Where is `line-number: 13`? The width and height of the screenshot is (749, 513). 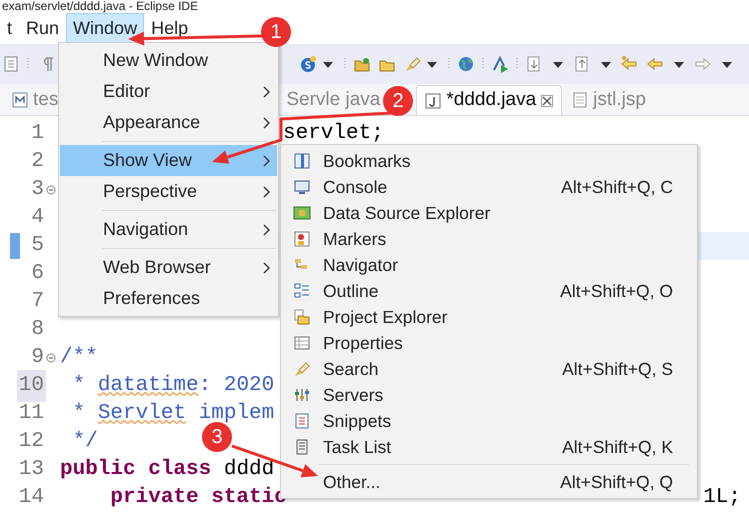 line-number: 13 is located at coordinates (31, 470).